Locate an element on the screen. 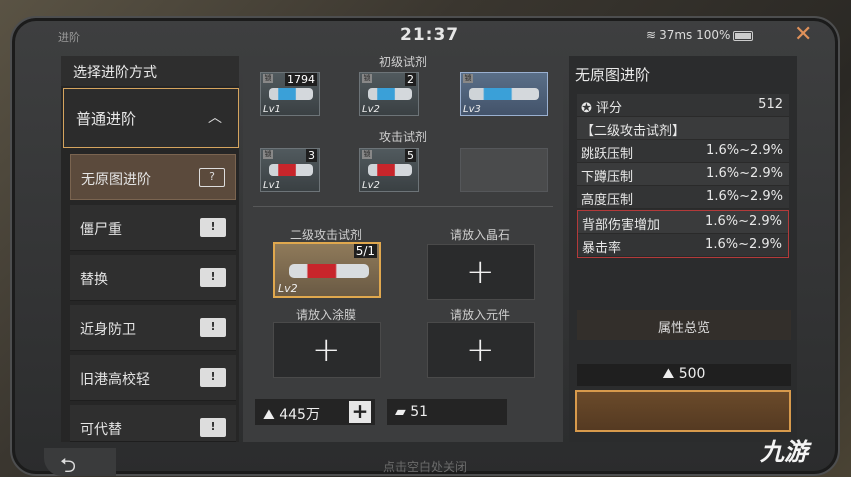  method-label: 无原图进阶 is located at coordinates (116, 180).